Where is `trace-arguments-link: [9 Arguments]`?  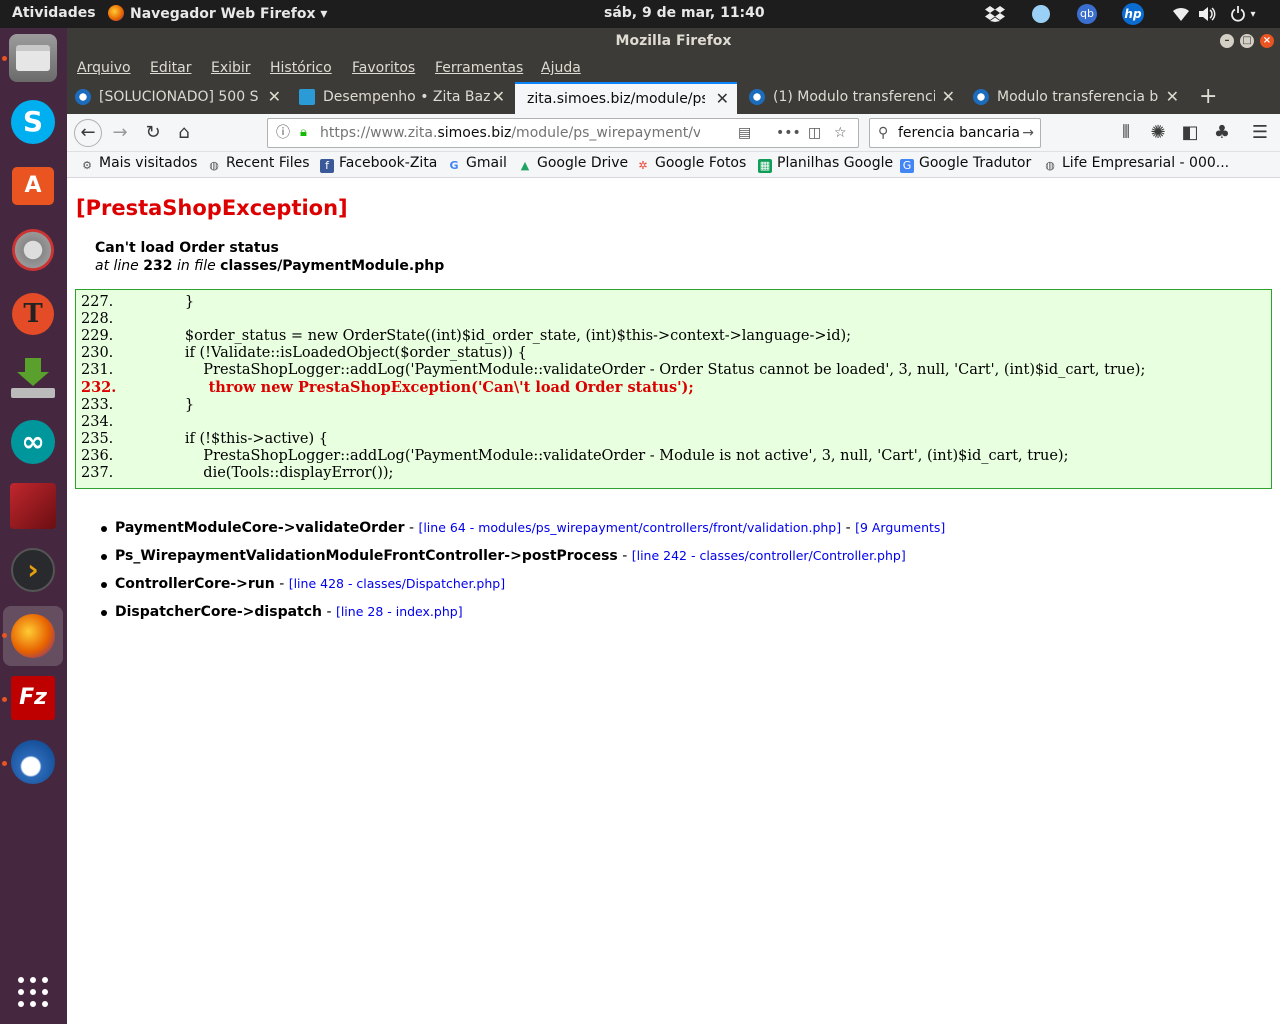 trace-arguments-link: [9 Arguments] is located at coordinates (900, 527).